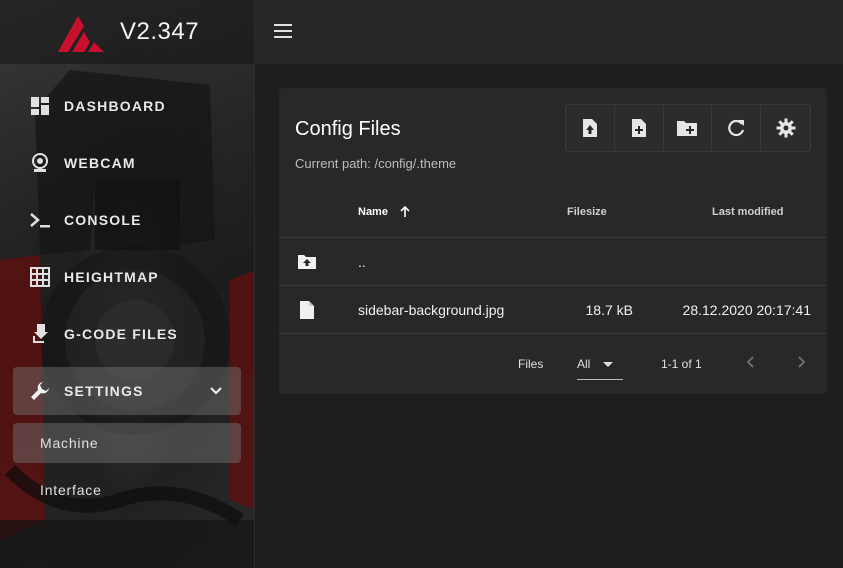 This screenshot has width=843, height=568. What do you see at coordinates (69, 443) in the screenshot?
I see `sub-item-label: Machine` at bounding box center [69, 443].